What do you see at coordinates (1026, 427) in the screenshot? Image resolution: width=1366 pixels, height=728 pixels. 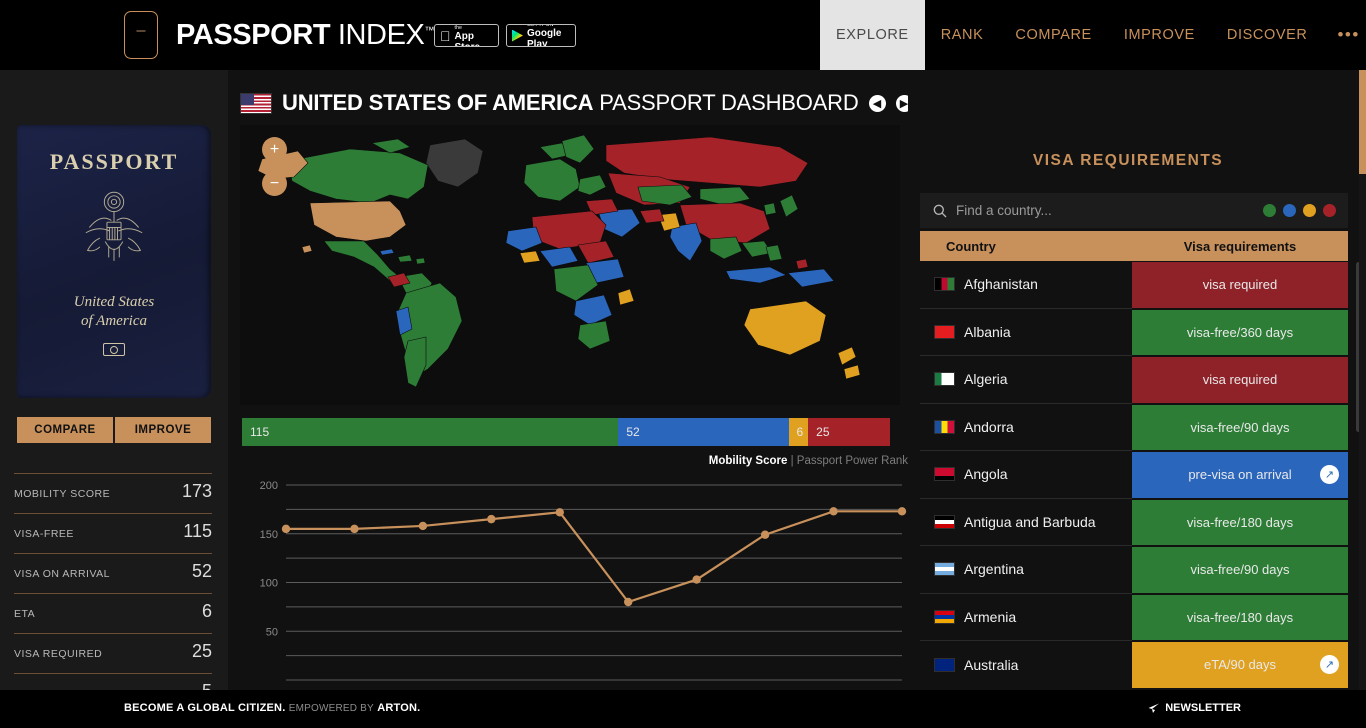 I see `row-country-cell: Andorra` at bounding box center [1026, 427].